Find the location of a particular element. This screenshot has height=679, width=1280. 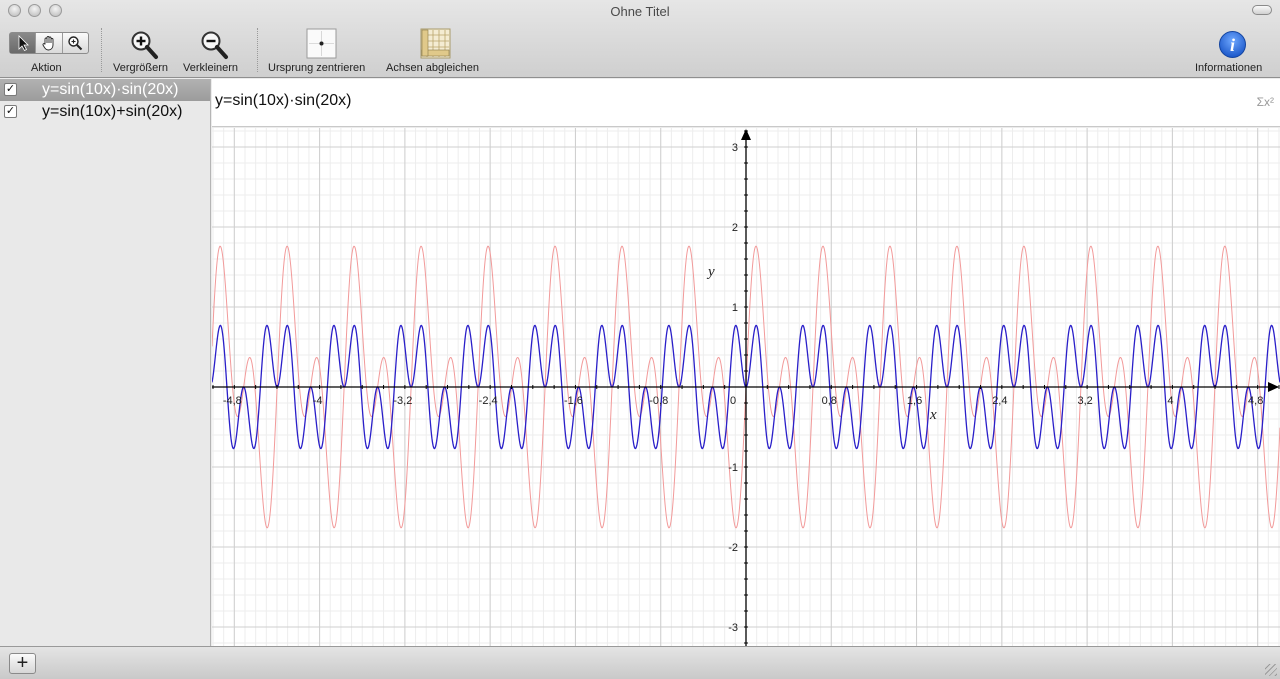

zoom-in-icon is located at coordinates (144, 45).